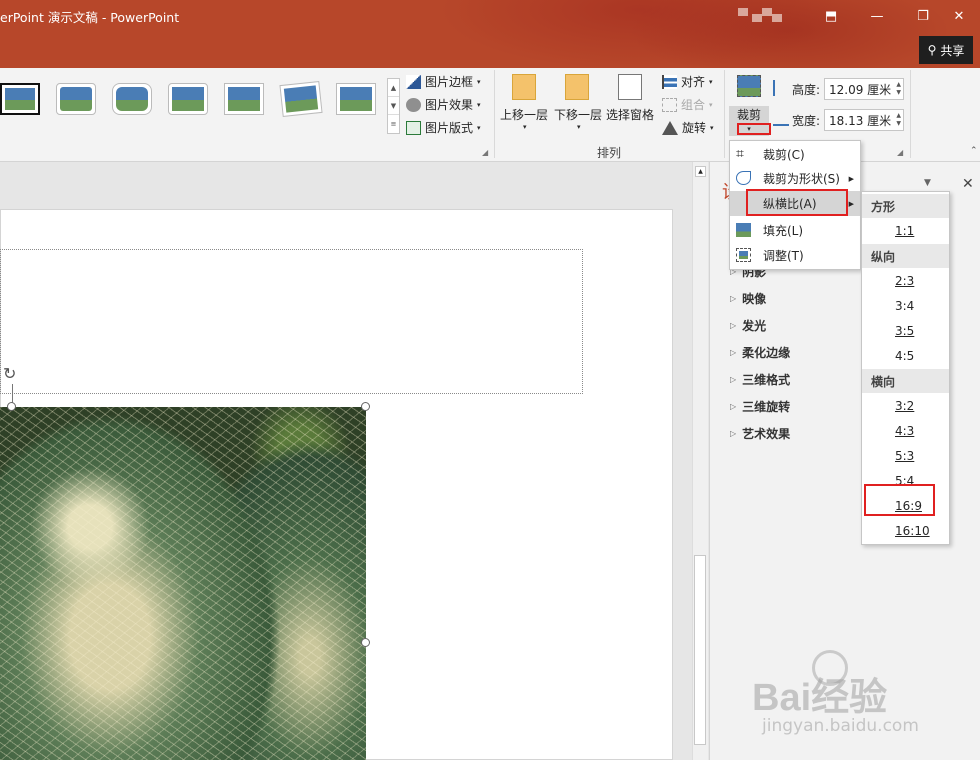 This screenshot has width=980, height=760. What do you see at coordinates (820, 698) in the screenshot?
I see `watermark-brand: Bai经验` at bounding box center [820, 698].